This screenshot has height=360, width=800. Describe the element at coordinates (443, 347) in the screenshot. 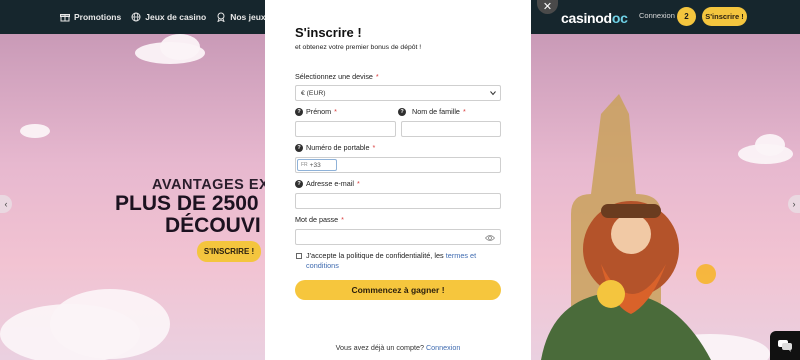

I see `modal-login-link: Connexion` at that location.